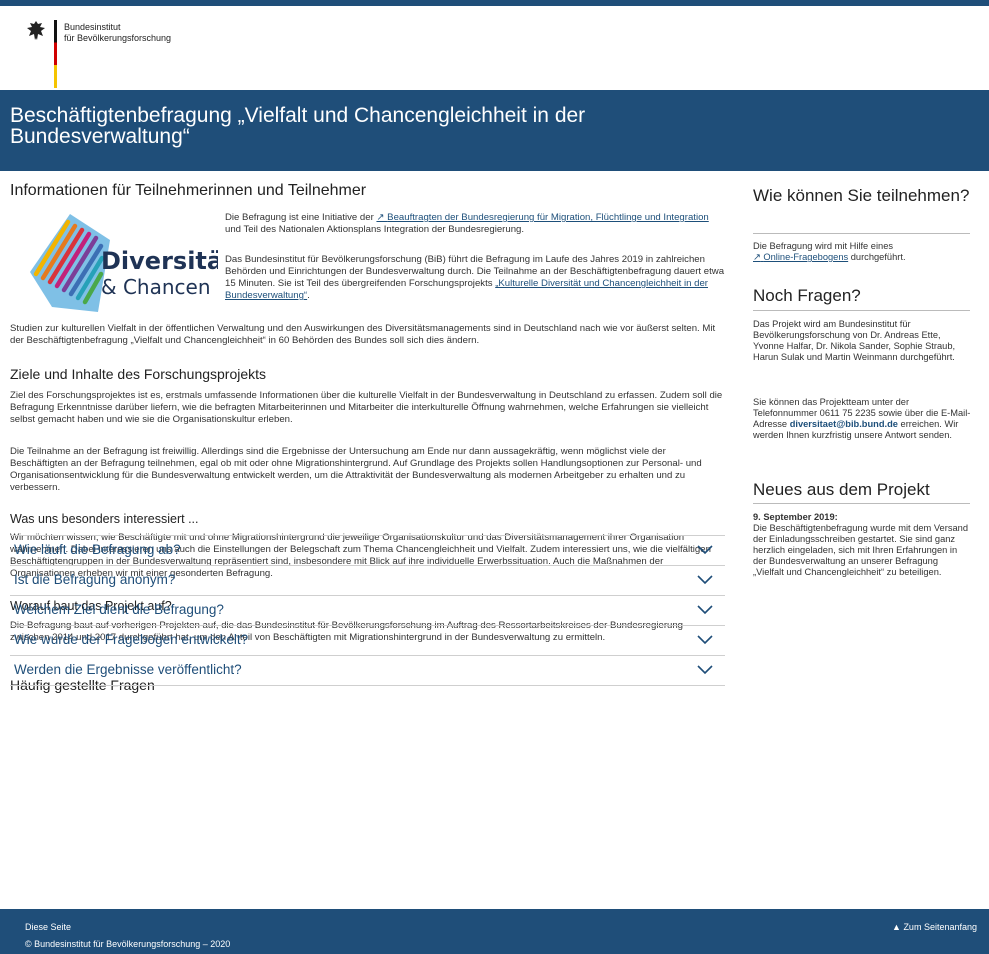 The width and height of the screenshot is (989, 954). Describe the element at coordinates (494, 3) in the screenshot. I see `top-bar` at that location.